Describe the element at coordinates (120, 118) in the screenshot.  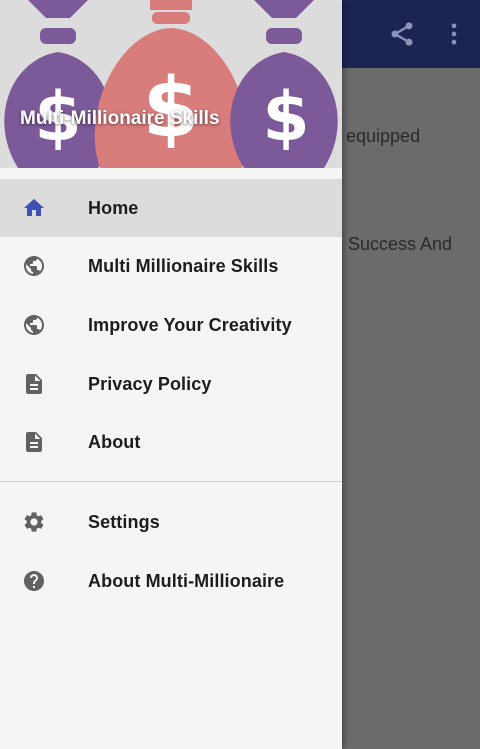
I see `drawer-header-title: Multi-Millionaire Skills` at that location.